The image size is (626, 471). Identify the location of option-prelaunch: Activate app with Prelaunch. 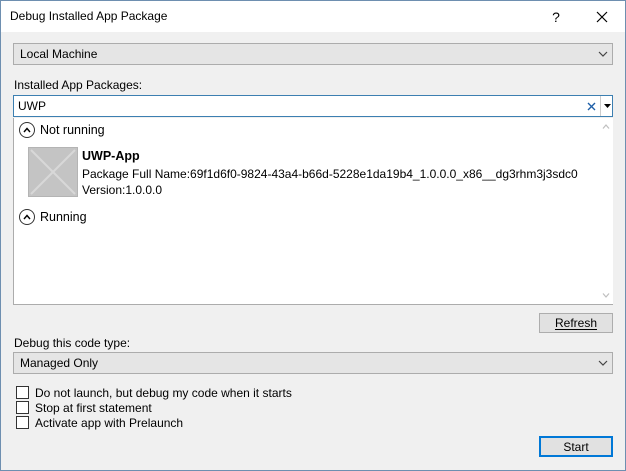
(99, 422).